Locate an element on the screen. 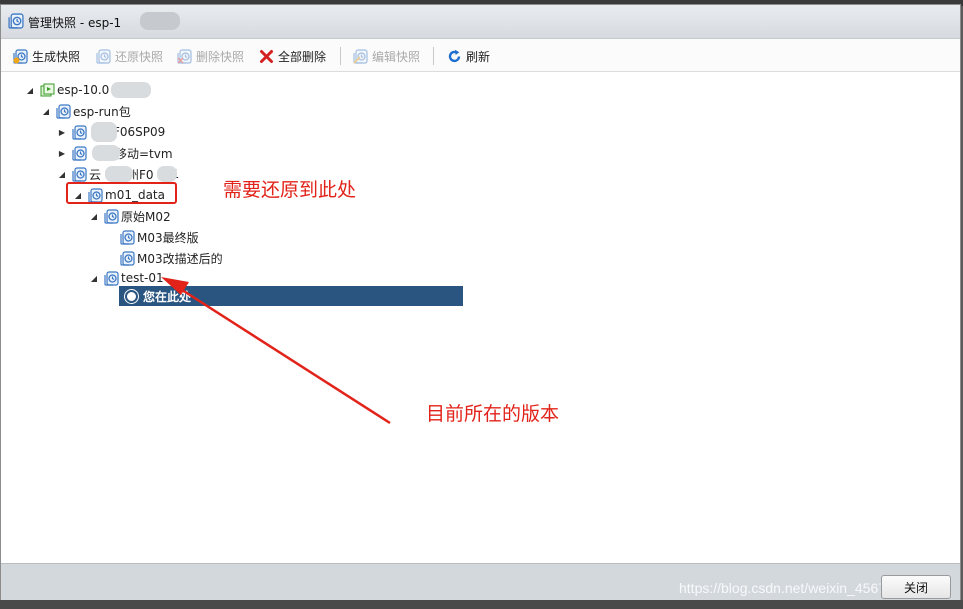 The image size is (963, 609). refresh-button: 刷新 is located at coordinates (468, 56).